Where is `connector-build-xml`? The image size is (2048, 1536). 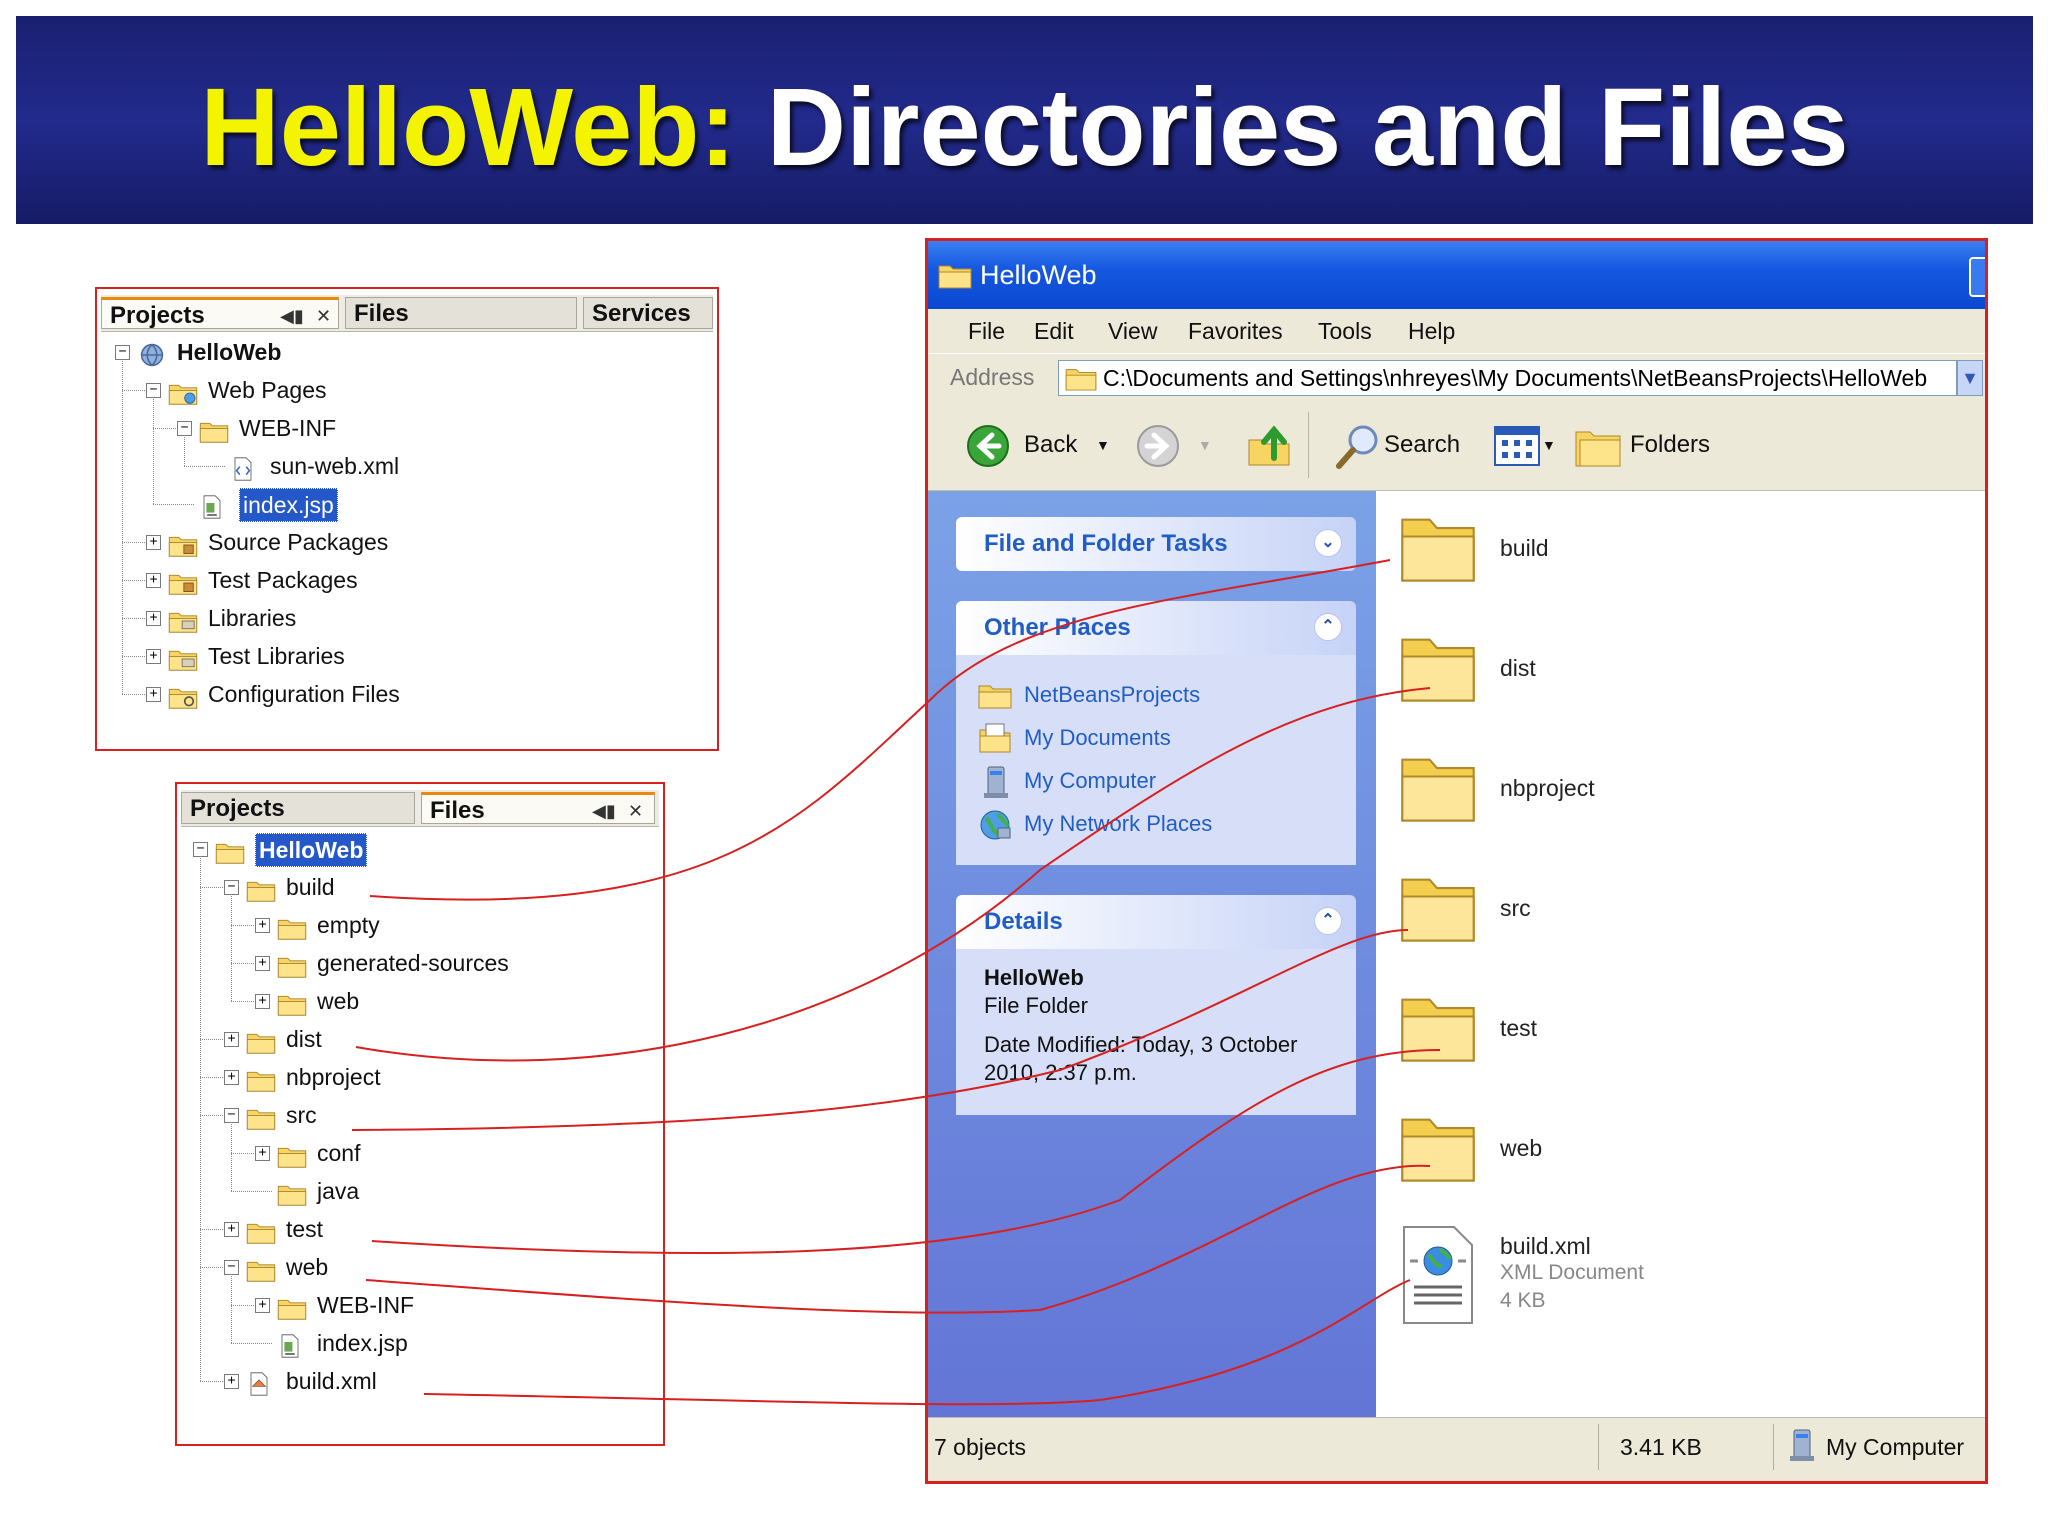 connector-build-xml is located at coordinates (917, 1342).